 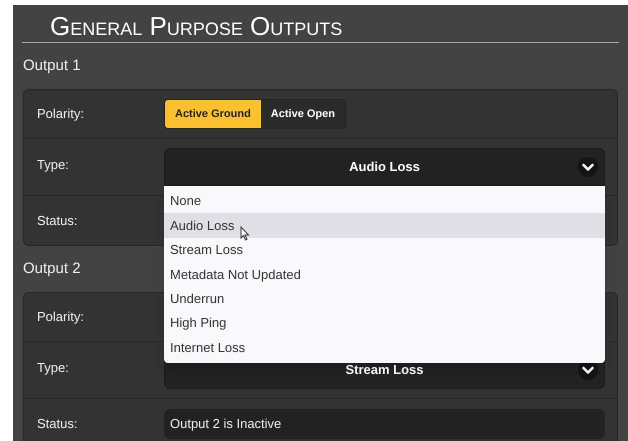 What do you see at coordinates (384, 167) in the screenshot?
I see `type-select: Audio Loss` at bounding box center [384, 167].